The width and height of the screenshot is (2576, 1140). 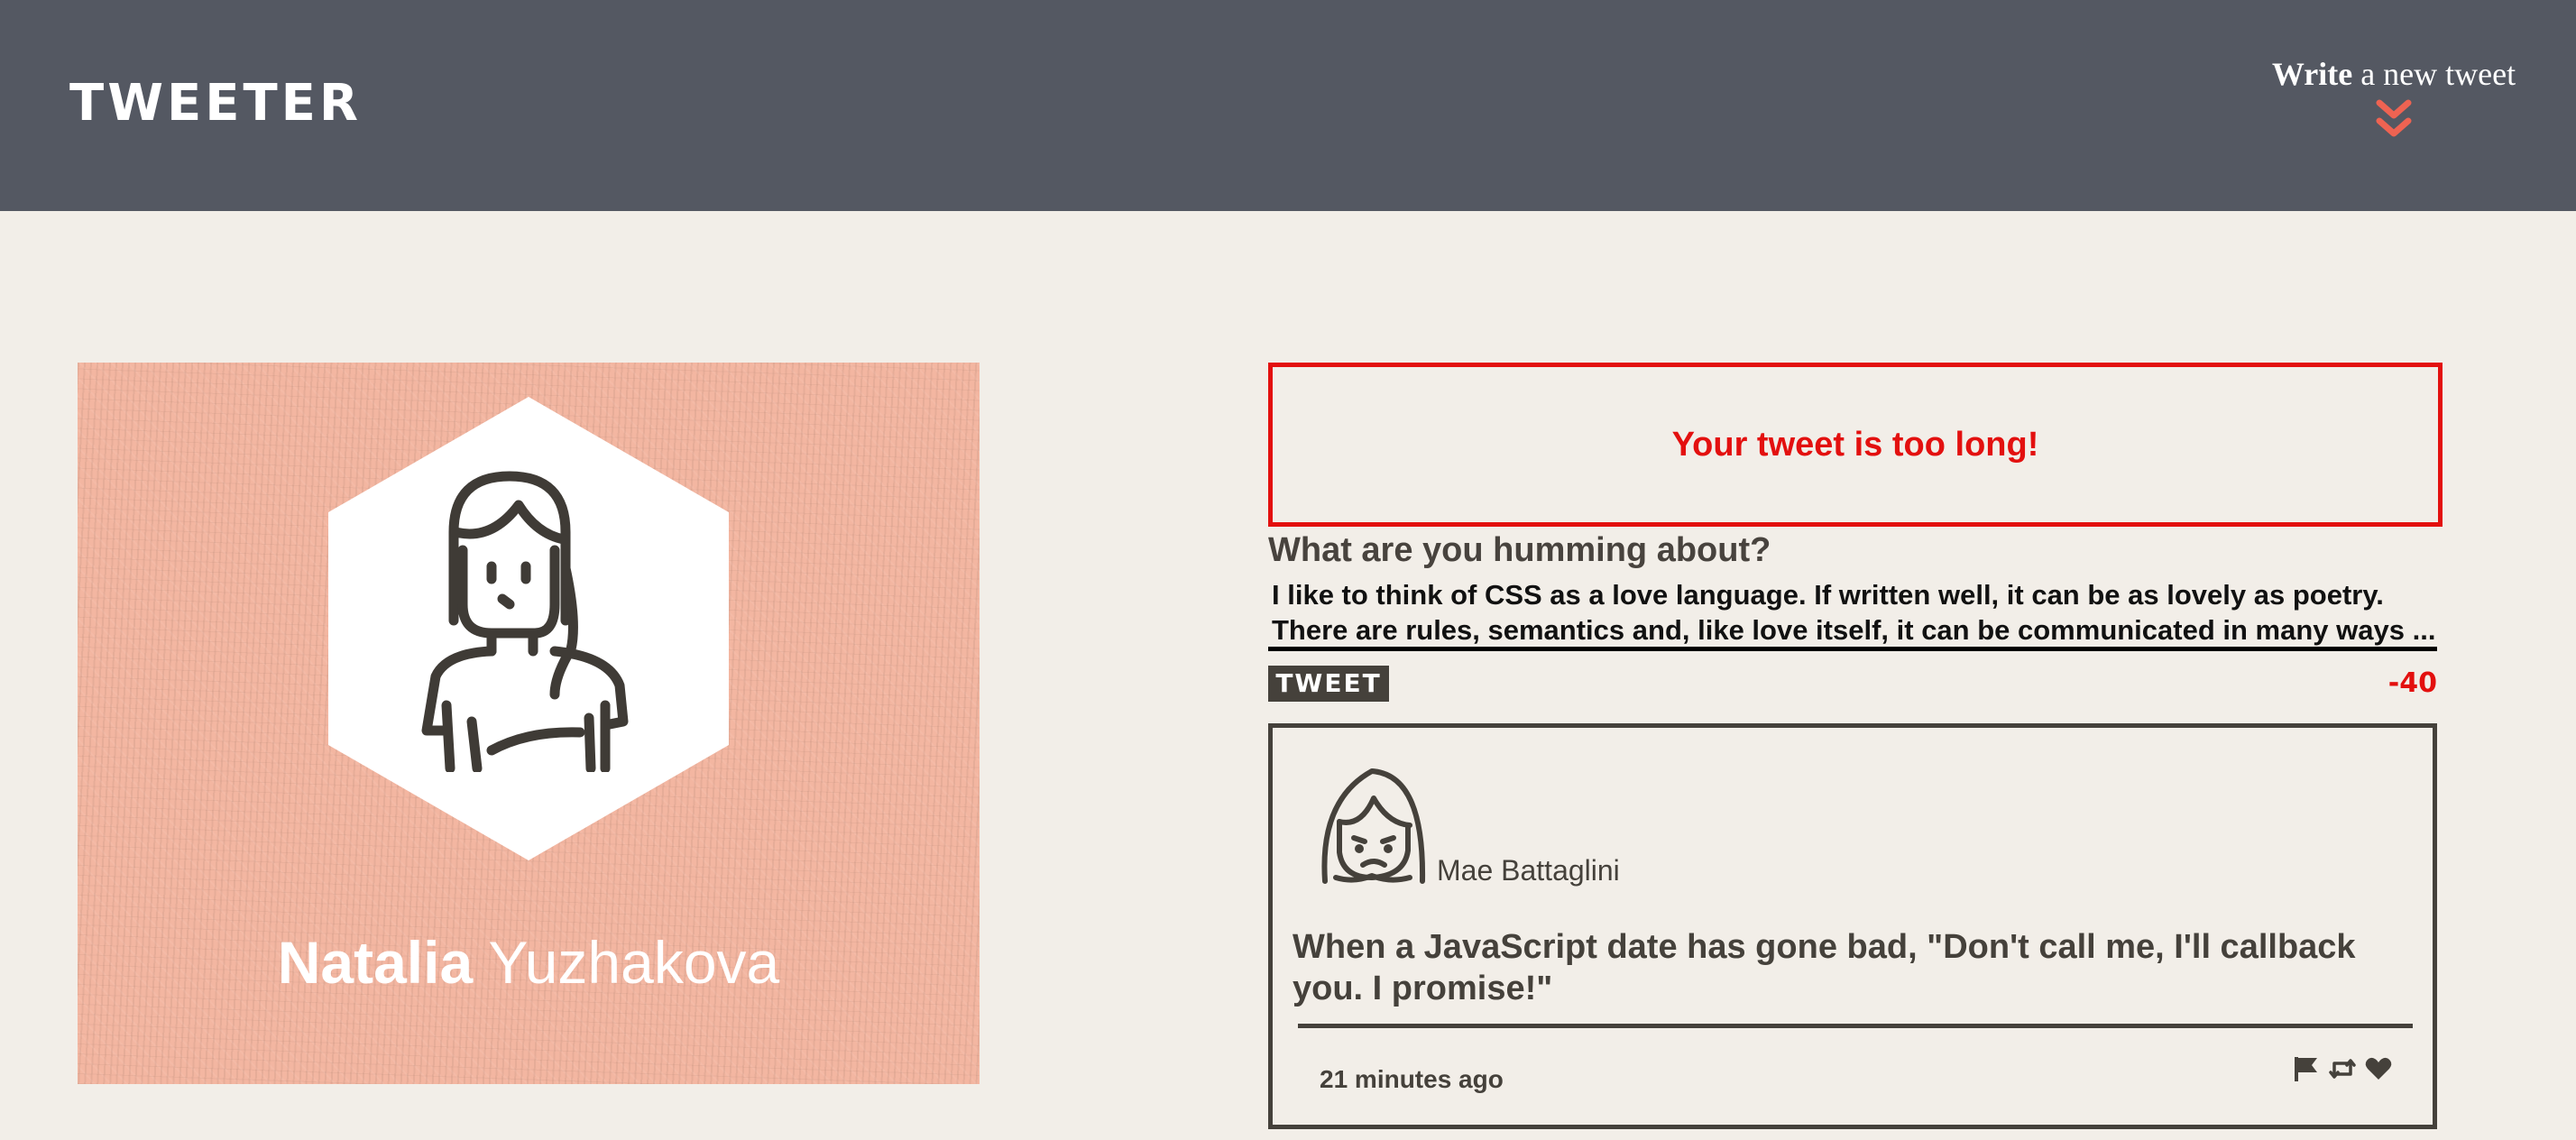 What do you see at coordinates (2379, 1068) in the screenshot?
I see `heart-icon` at bounding box center [2379, 1068].